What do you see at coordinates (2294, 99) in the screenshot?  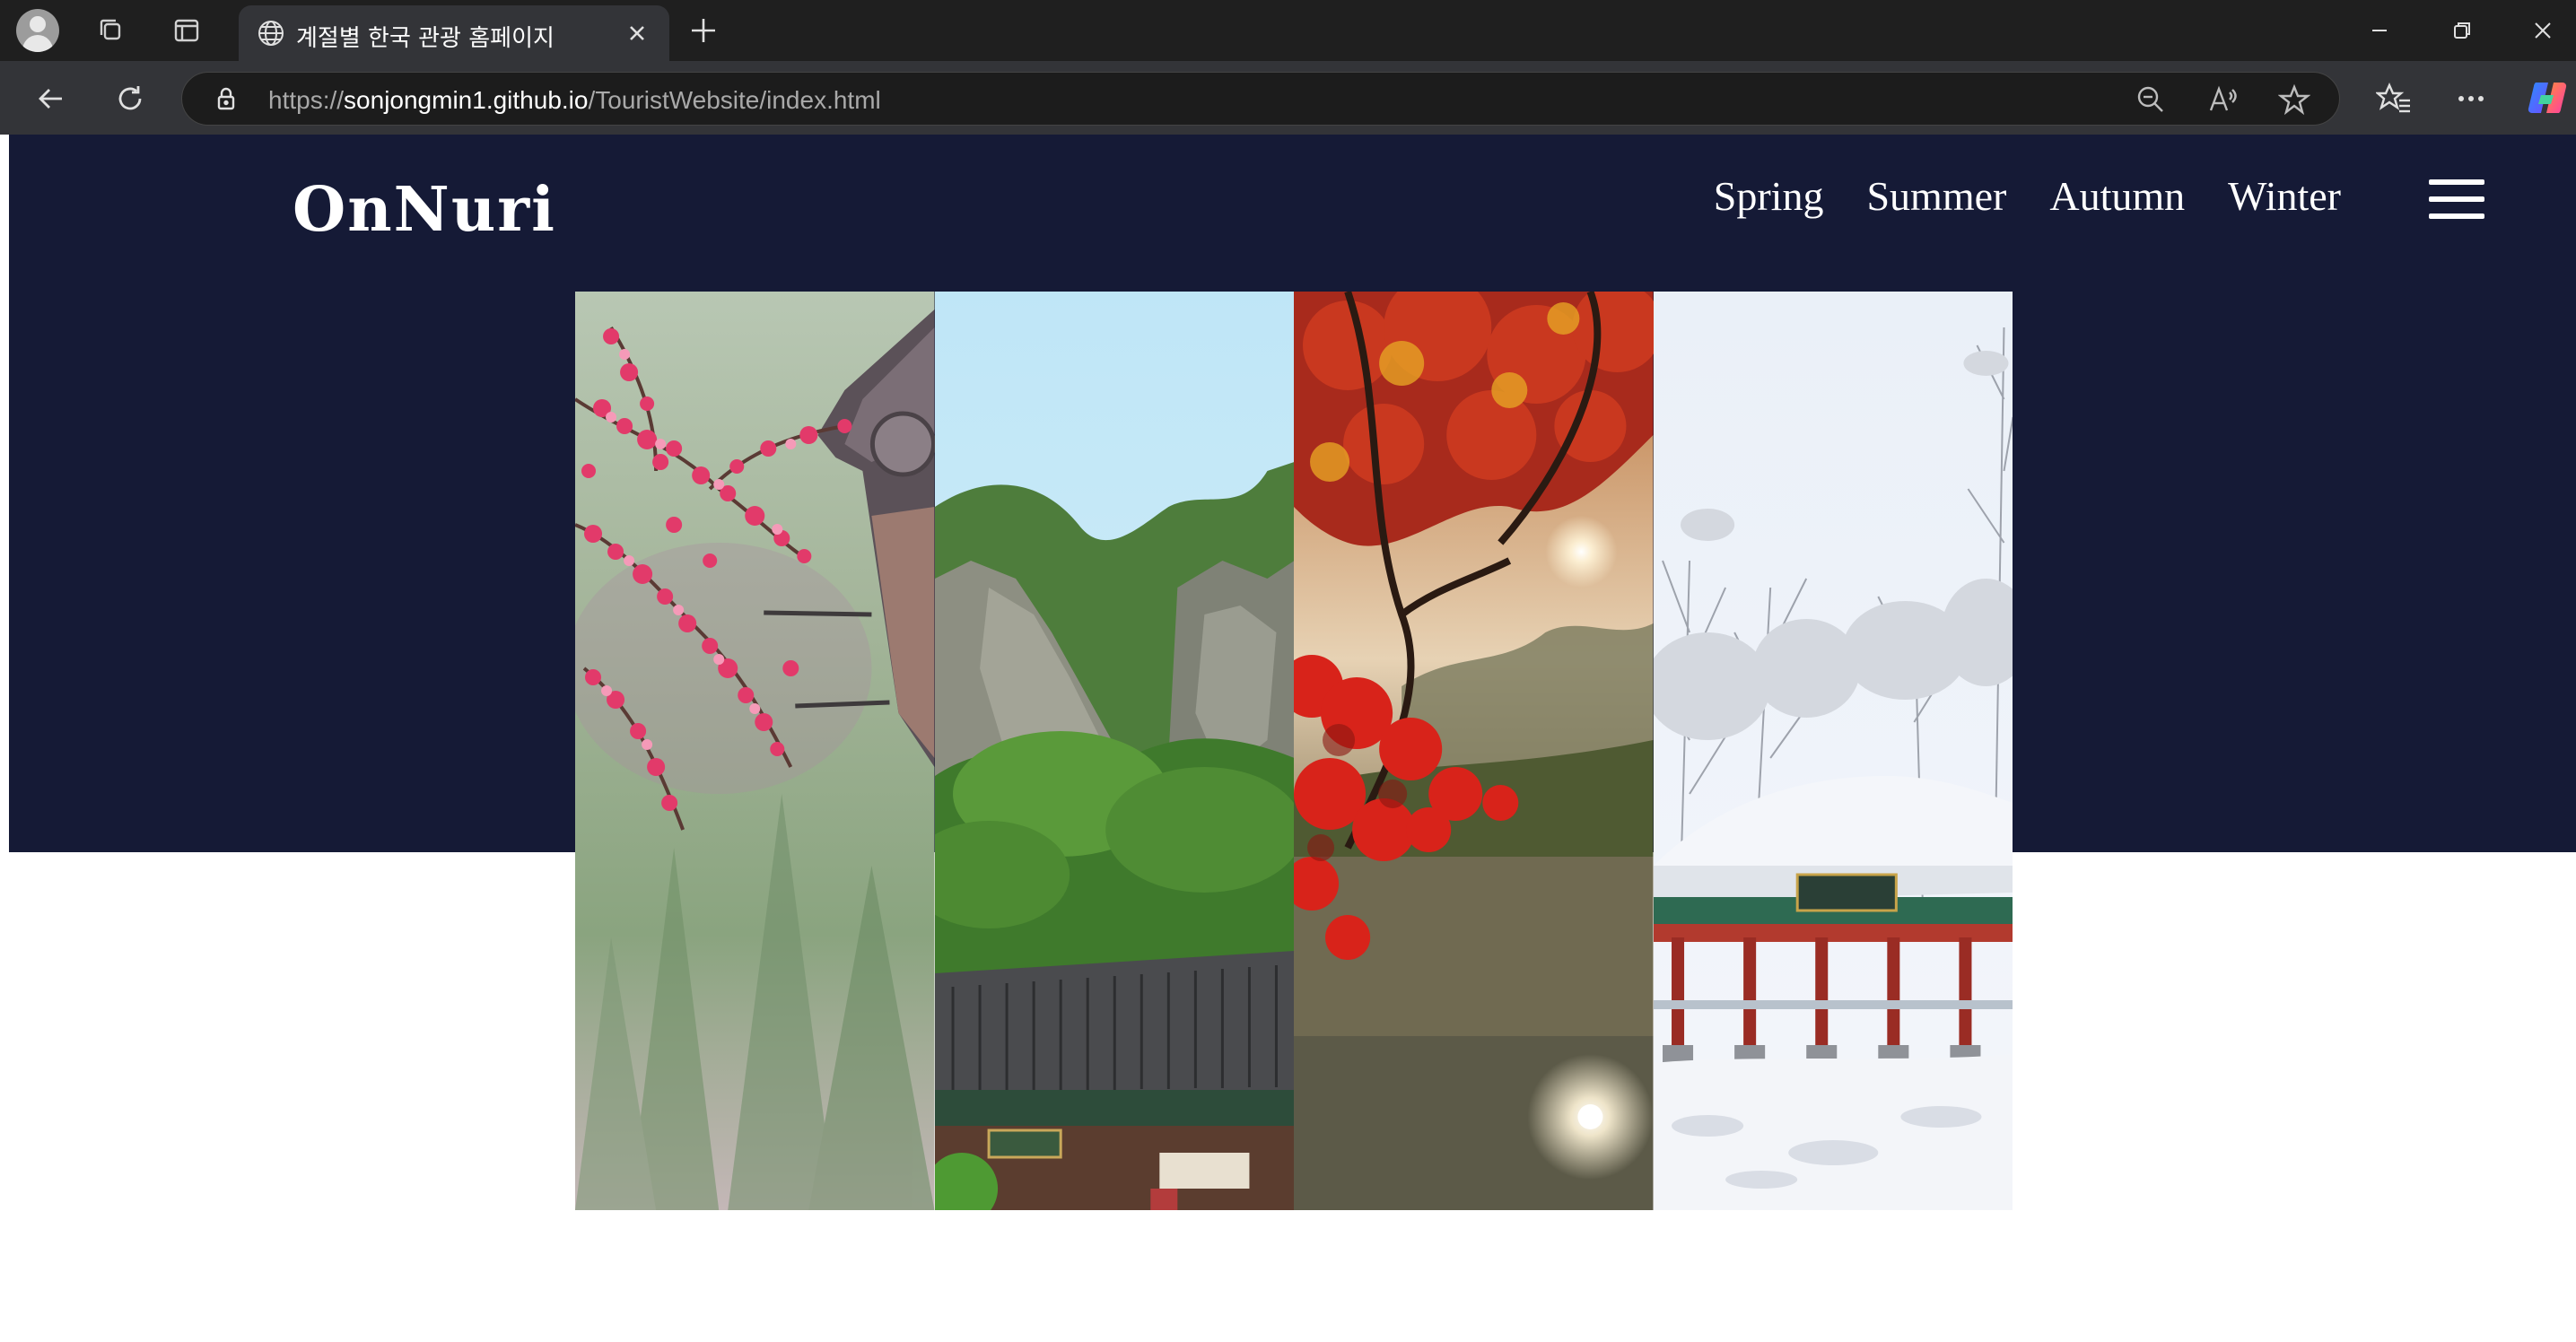 I see `favorite-star-icon` at bounding box center [2294, 99].